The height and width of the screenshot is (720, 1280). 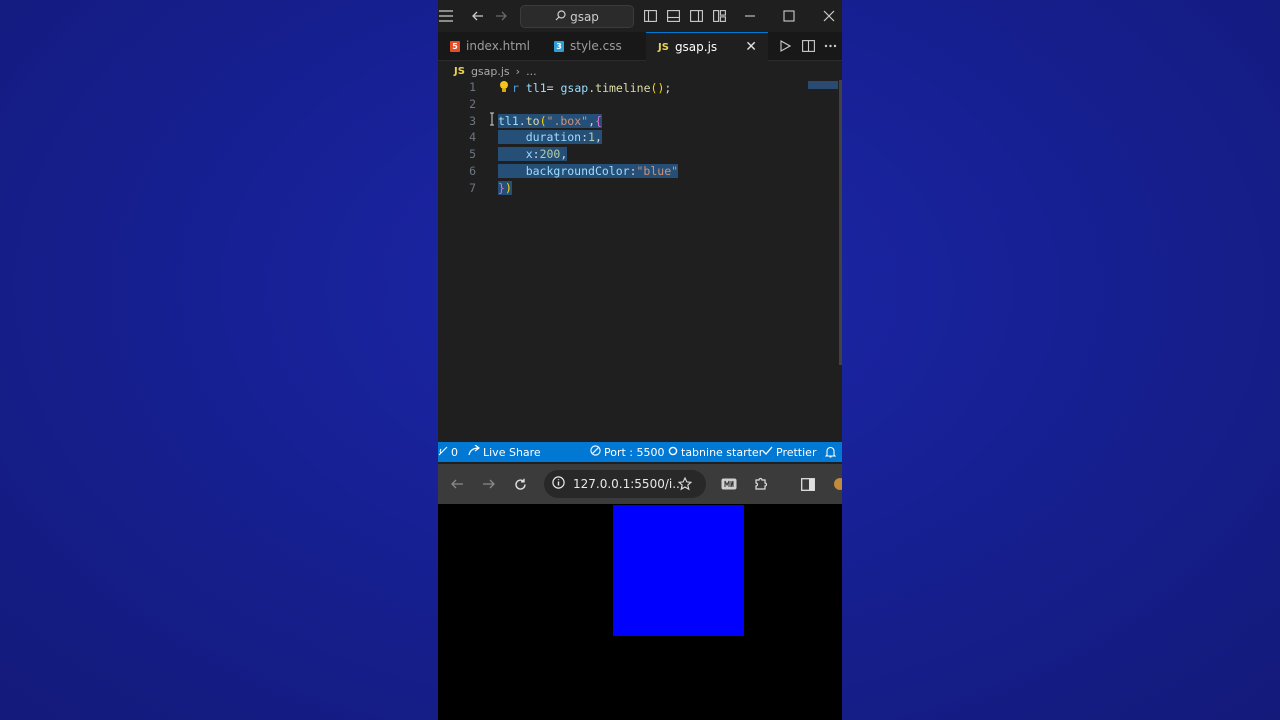 I want to click on minimize-icon, so click(x=750, y=16).